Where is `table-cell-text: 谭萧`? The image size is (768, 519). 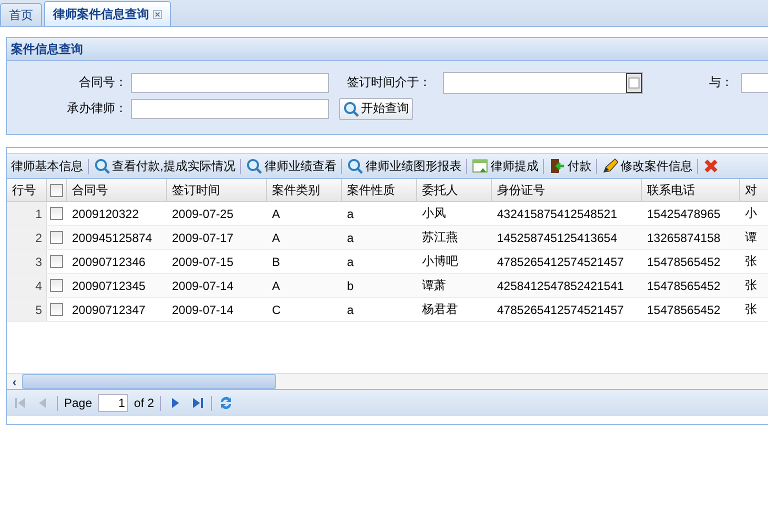
table-cell-text: 谭萧 is located at coordinates (434, 285).